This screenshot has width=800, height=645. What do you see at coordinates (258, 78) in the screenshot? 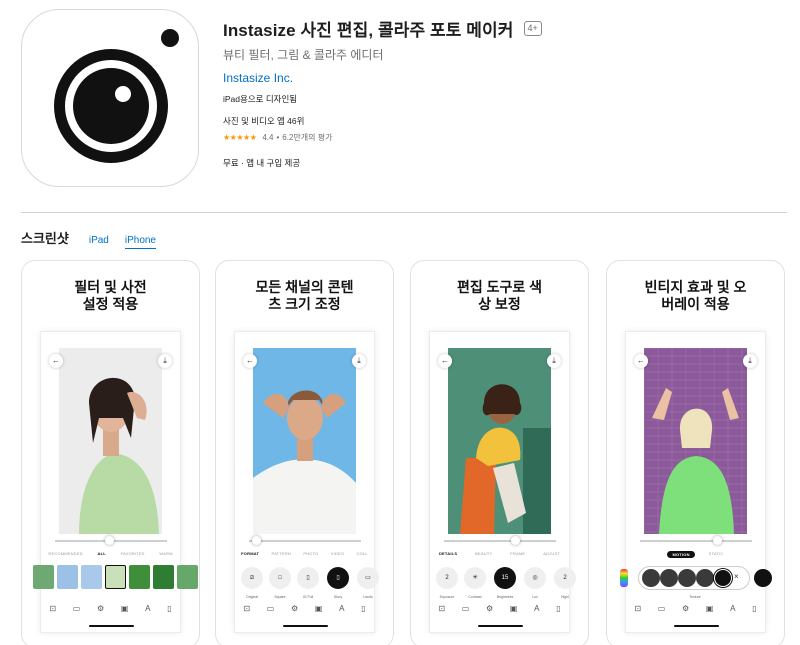
I see `developer-link: Instasize Inc.` at bounding box center [258, 78].